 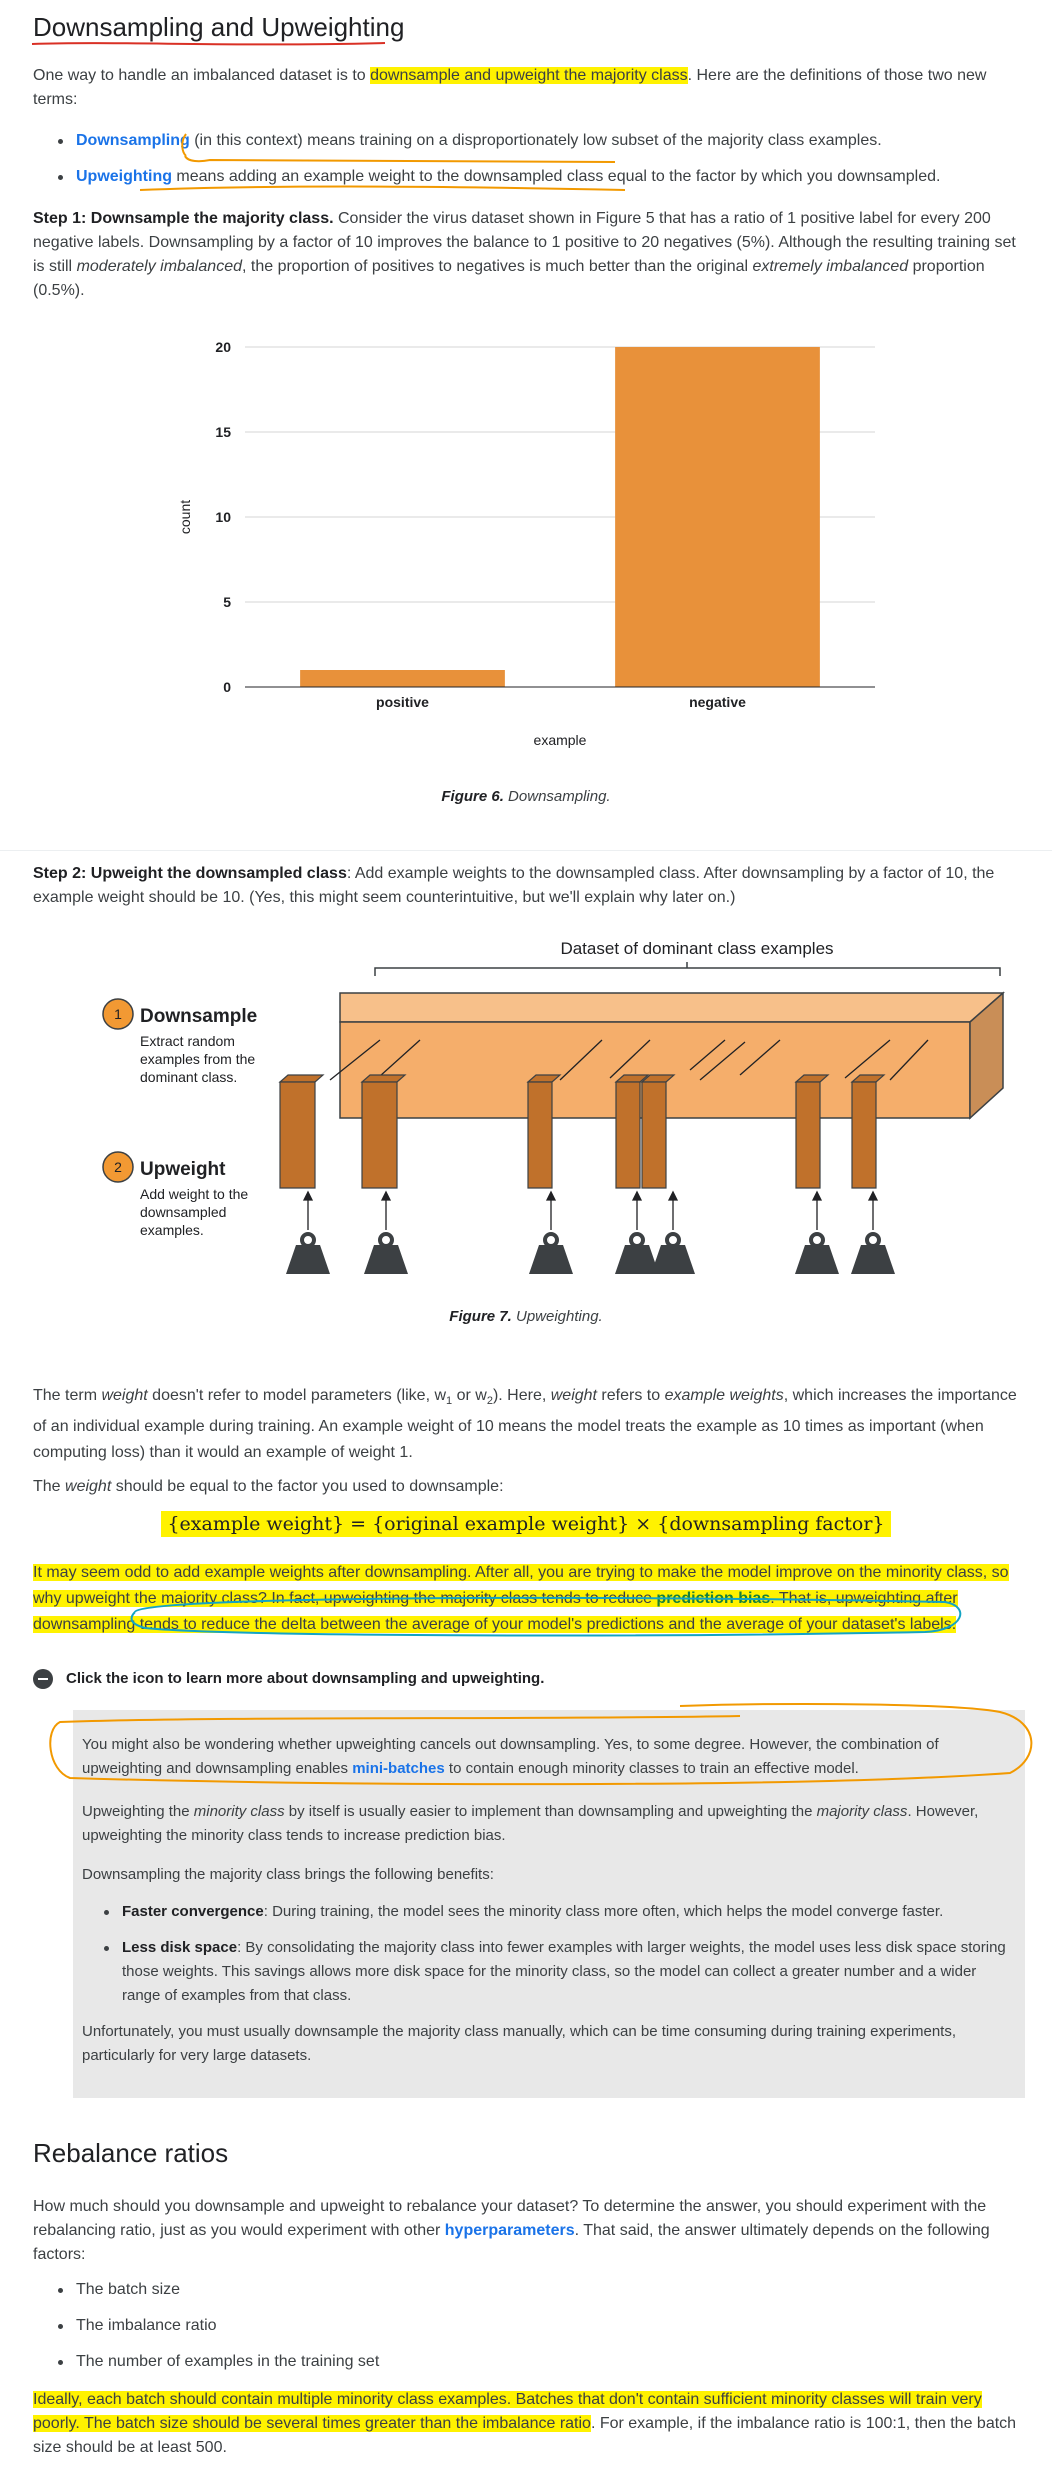 What do you see at coordinates (131, 2153) in the screenshot?
I see `section-heading: Rebalance ratios` at bounding box center [131, 2153].